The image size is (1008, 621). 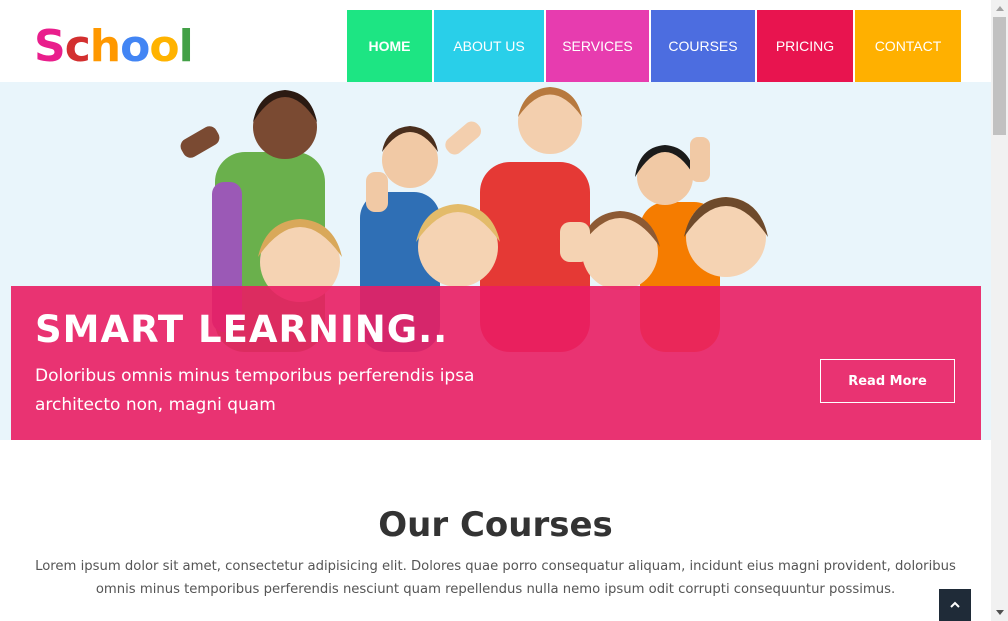 I want to click on nav-courses: COURSES, so click(x=703, y=46).